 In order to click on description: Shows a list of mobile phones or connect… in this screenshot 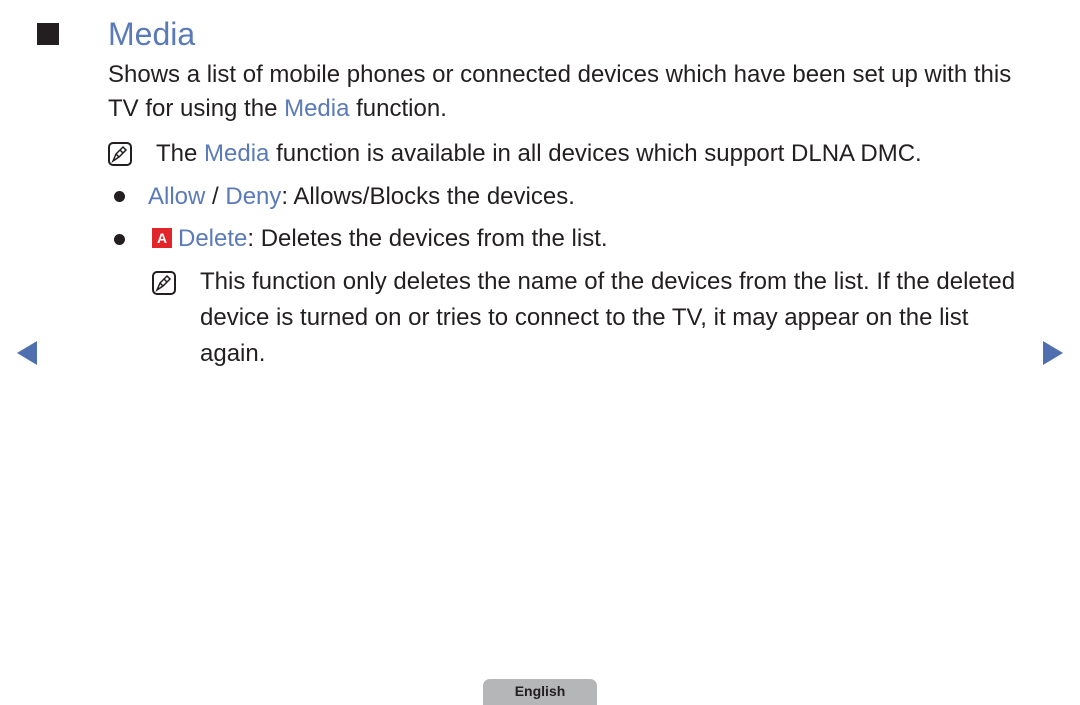, I will do `click(578, 92)`.